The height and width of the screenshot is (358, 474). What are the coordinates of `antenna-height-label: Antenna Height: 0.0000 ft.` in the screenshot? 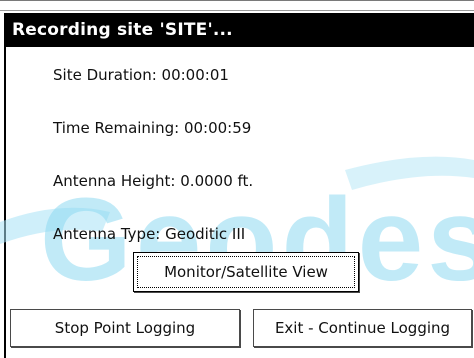 It's located at (153, 181).